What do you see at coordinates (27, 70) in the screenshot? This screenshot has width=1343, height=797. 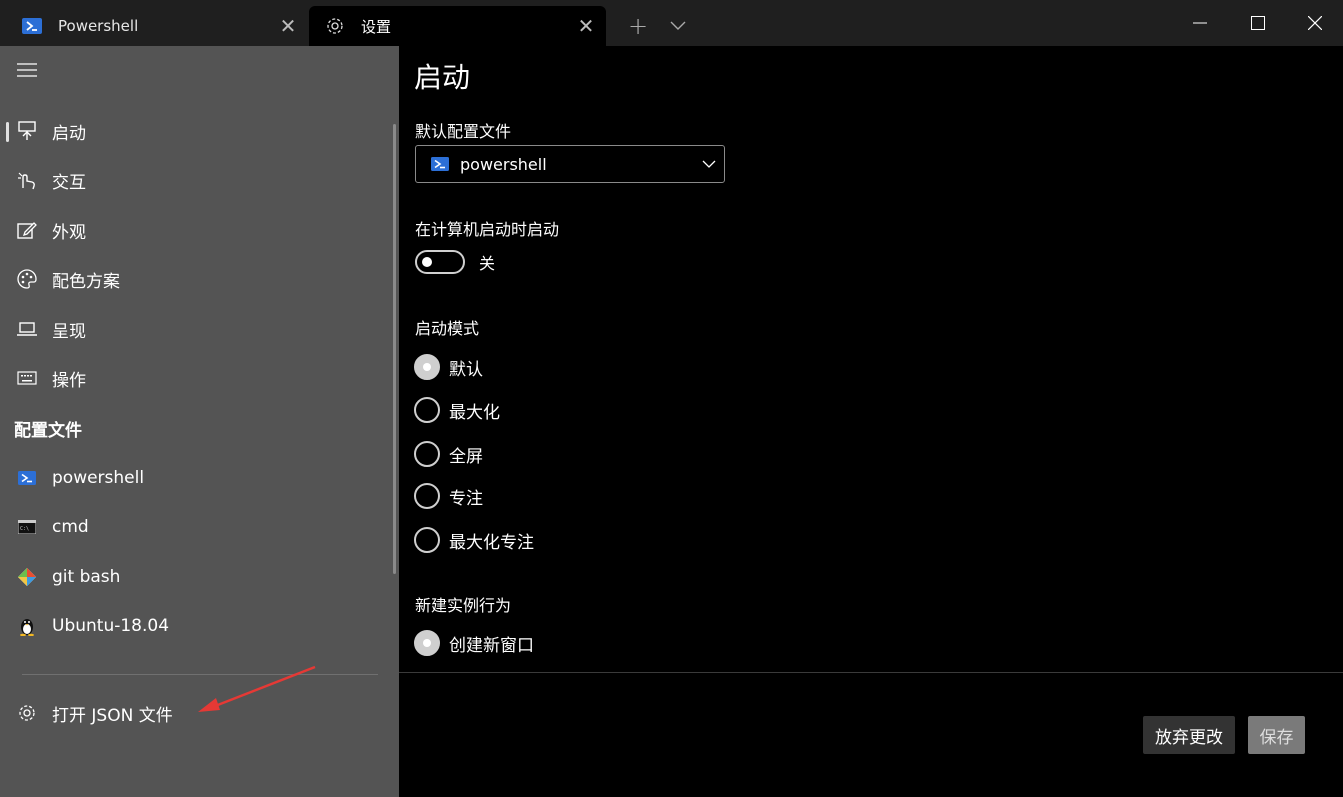 I see `hamburger-menu-icon` at bounding box center [27, 70].